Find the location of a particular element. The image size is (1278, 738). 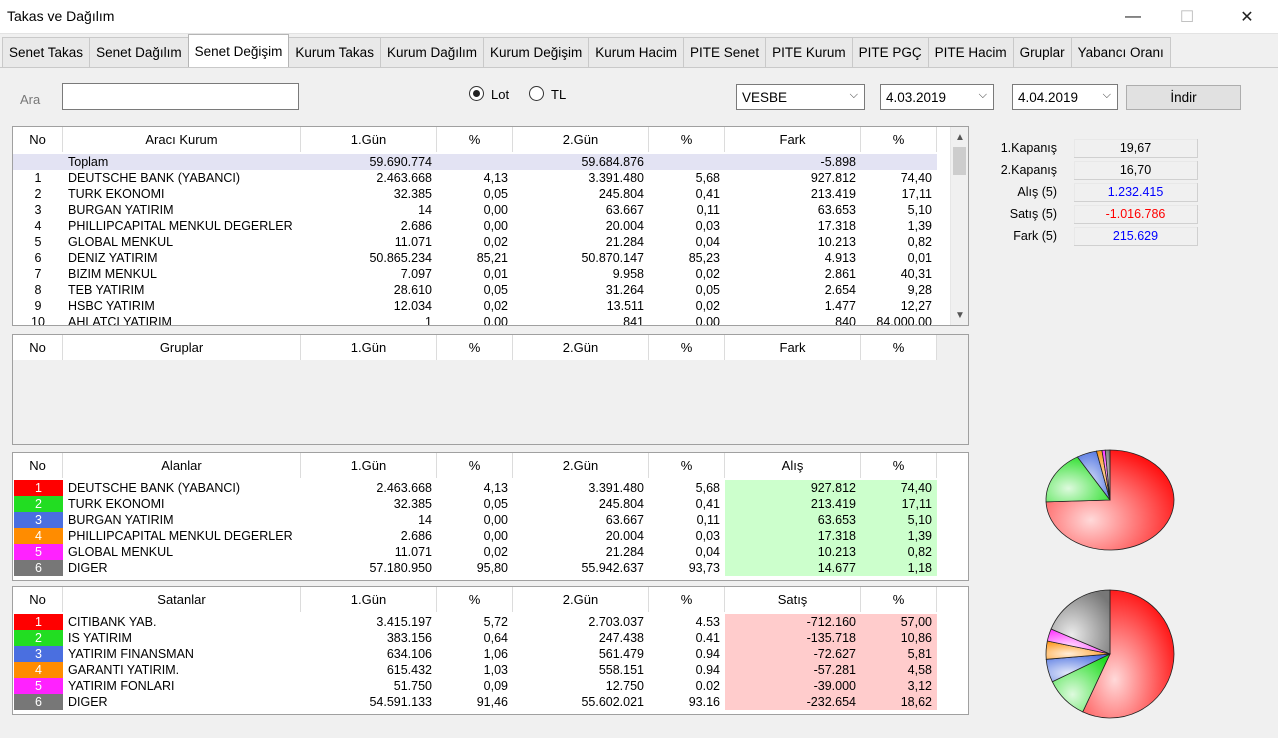

table-cell: 0,82 is located at coordinates (919, 242).